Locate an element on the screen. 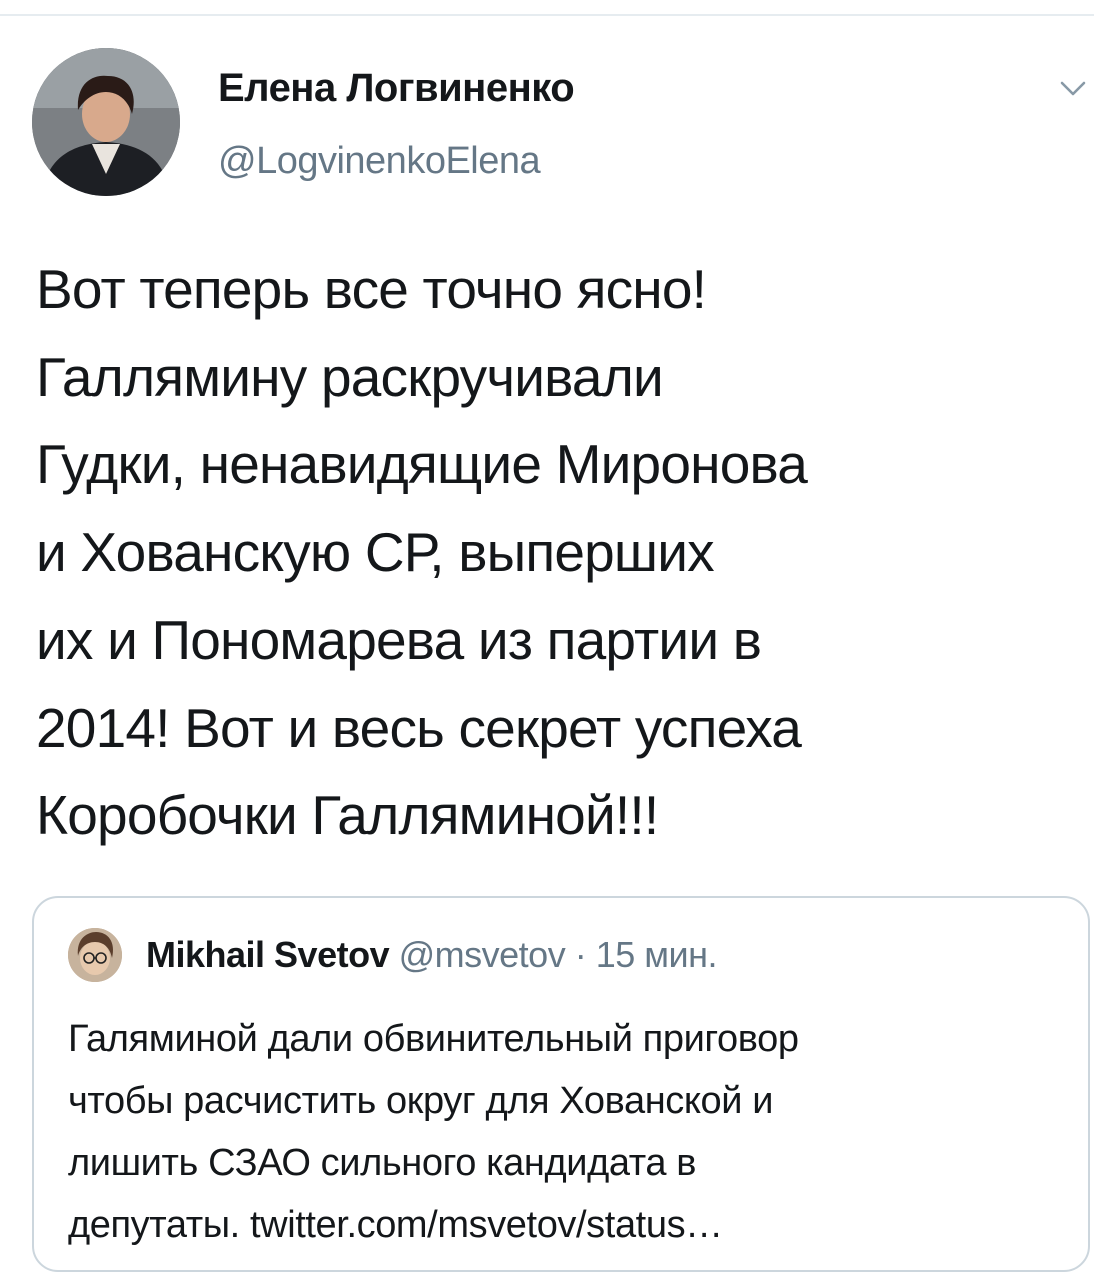 The height and width of the screenshot is (1280, 1094). tweet-line: Вот теперь все точно ясно! is located at coordinates (371, 289).